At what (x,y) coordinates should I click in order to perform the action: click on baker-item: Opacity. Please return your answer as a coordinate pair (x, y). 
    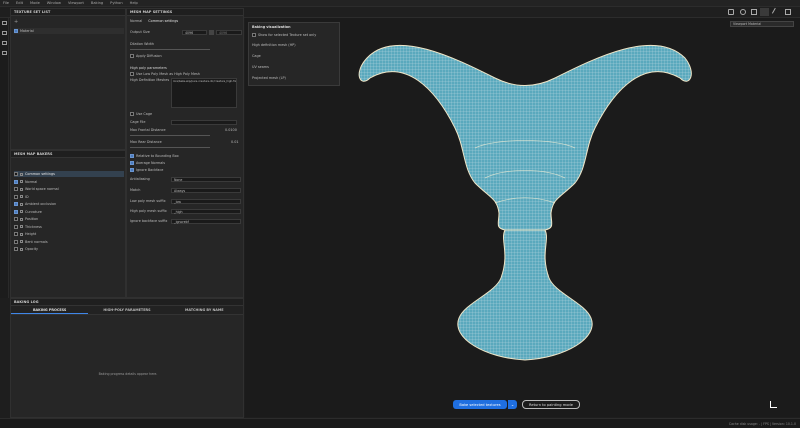
    Looking at the image, I should click on (69, 249).